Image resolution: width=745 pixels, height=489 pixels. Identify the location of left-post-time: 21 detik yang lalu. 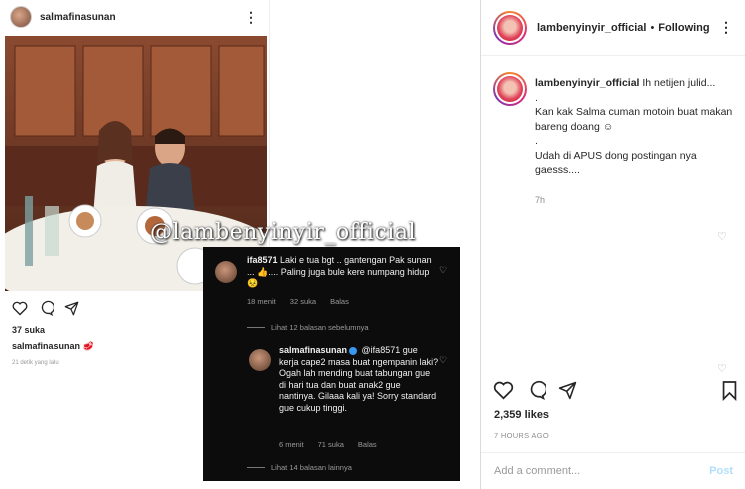
(35, 363).